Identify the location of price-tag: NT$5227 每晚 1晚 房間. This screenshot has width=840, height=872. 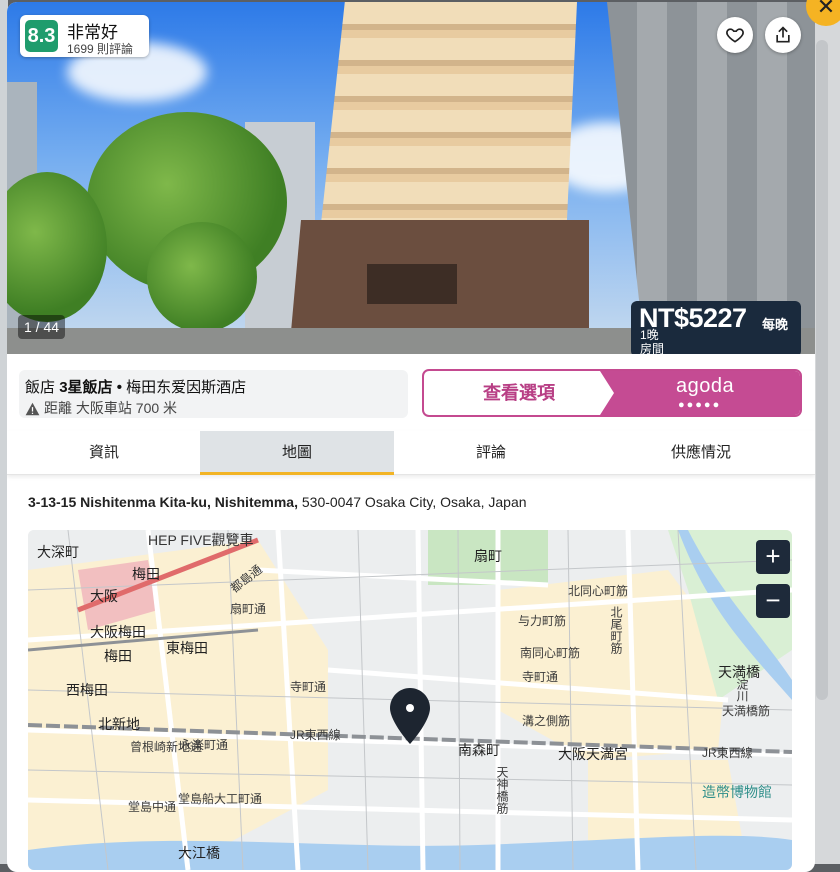
(716, 327).